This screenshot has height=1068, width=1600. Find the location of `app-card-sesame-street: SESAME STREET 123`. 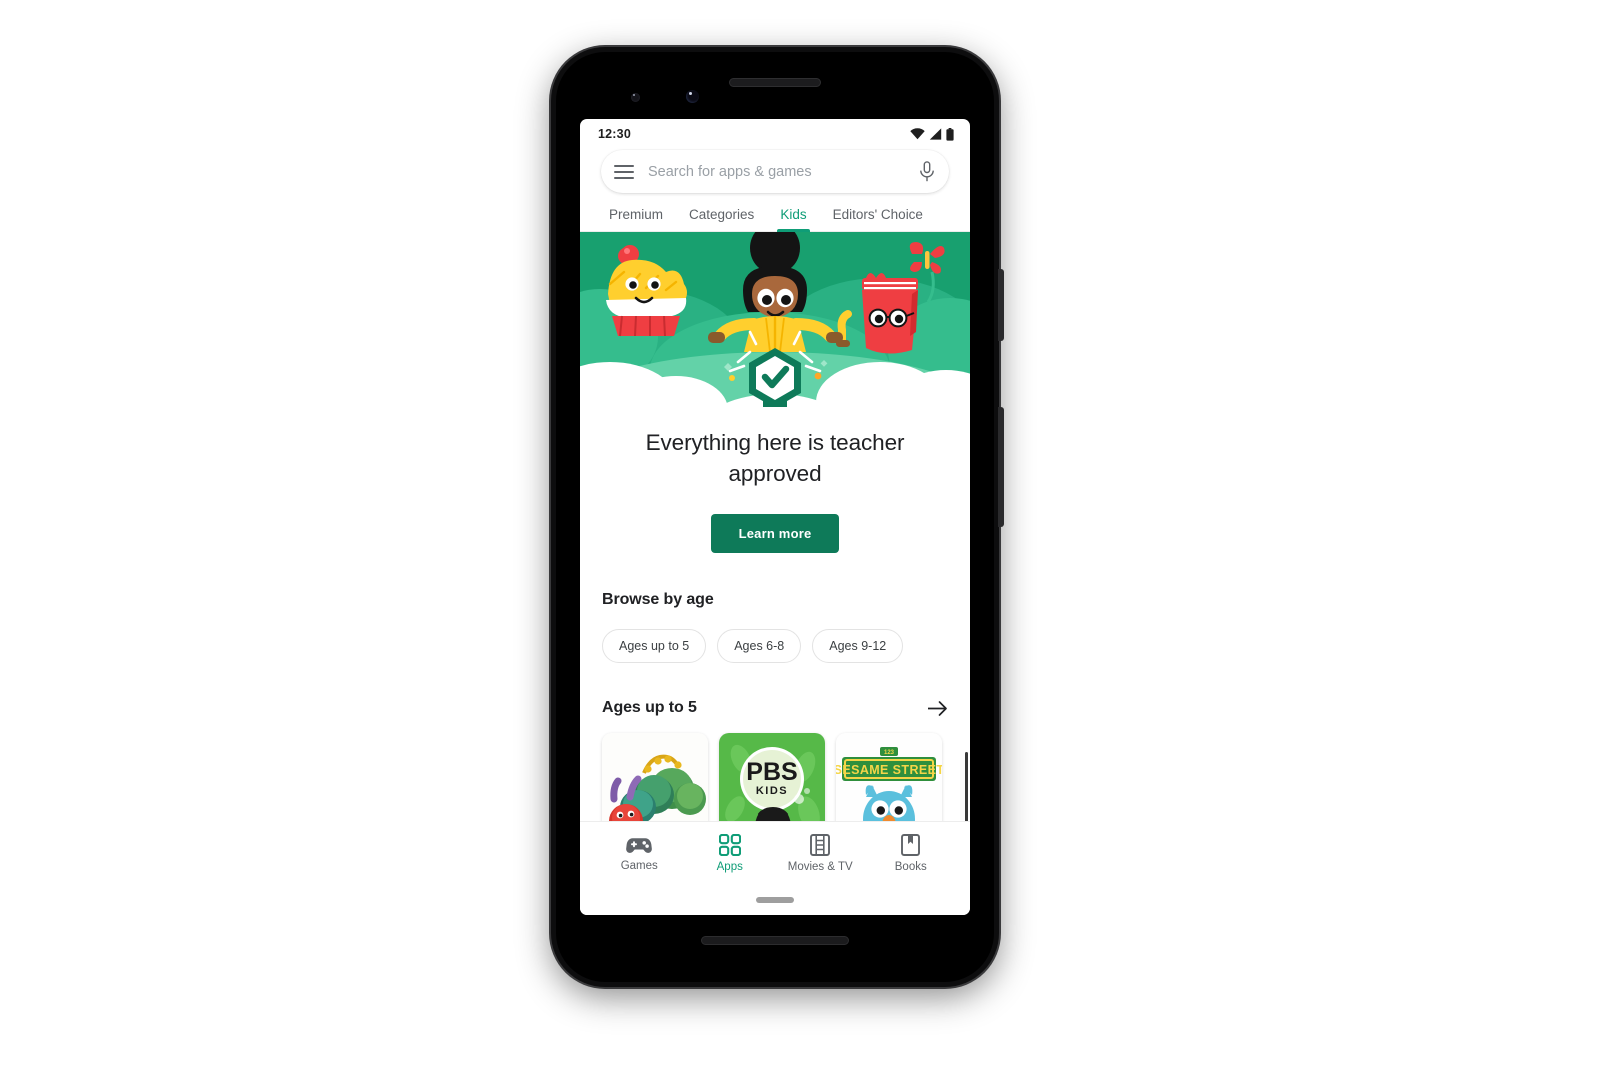

app-card-sesame-street: SESAME STREET 123 is located at coordinates (889, 777).